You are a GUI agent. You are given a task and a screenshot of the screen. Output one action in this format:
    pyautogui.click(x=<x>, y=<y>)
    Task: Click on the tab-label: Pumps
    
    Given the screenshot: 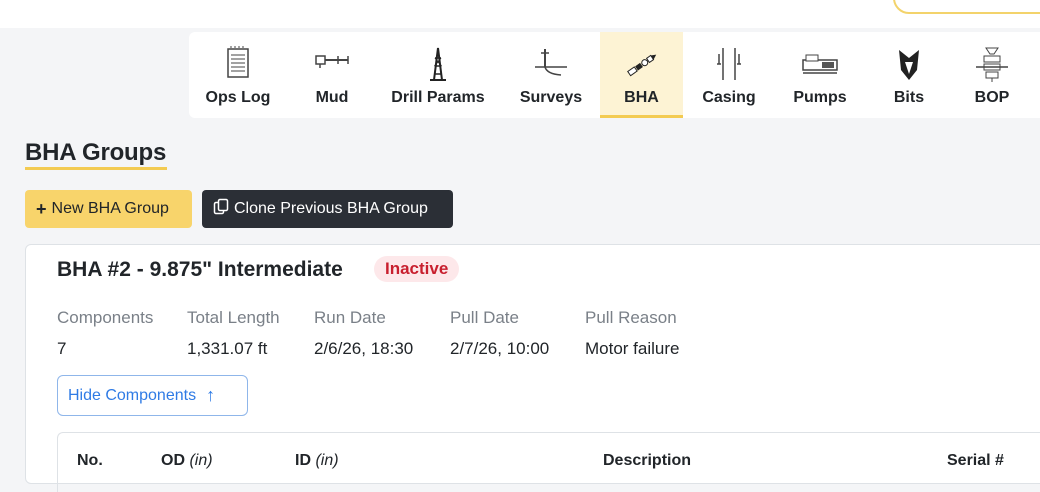 What is the action you would take?
    pyautogui.click(x=820, y=97)
    